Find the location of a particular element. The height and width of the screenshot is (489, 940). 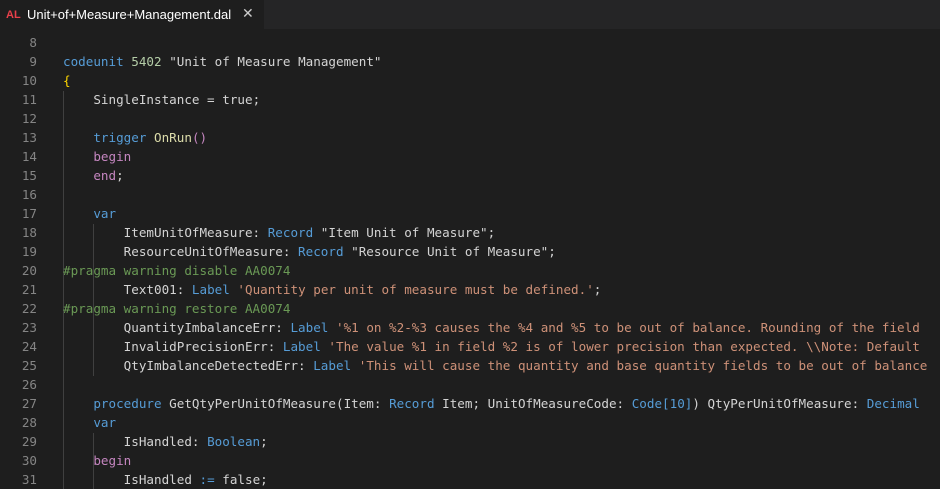

code-text: IsHandled := false; is located at coordinates (165, 479).